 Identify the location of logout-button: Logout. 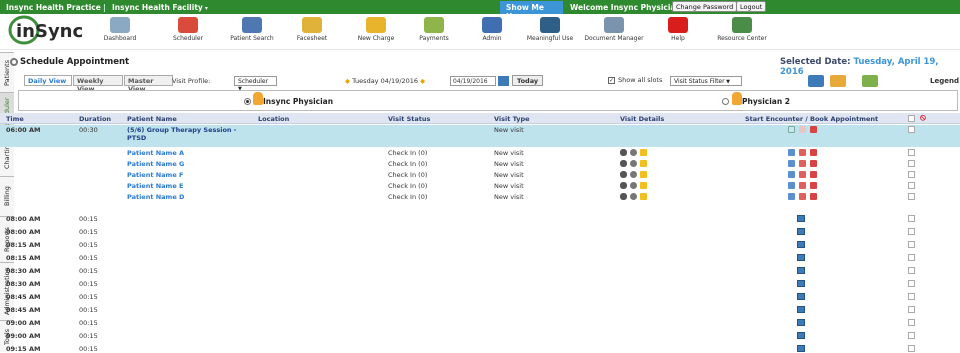
(751, 6).